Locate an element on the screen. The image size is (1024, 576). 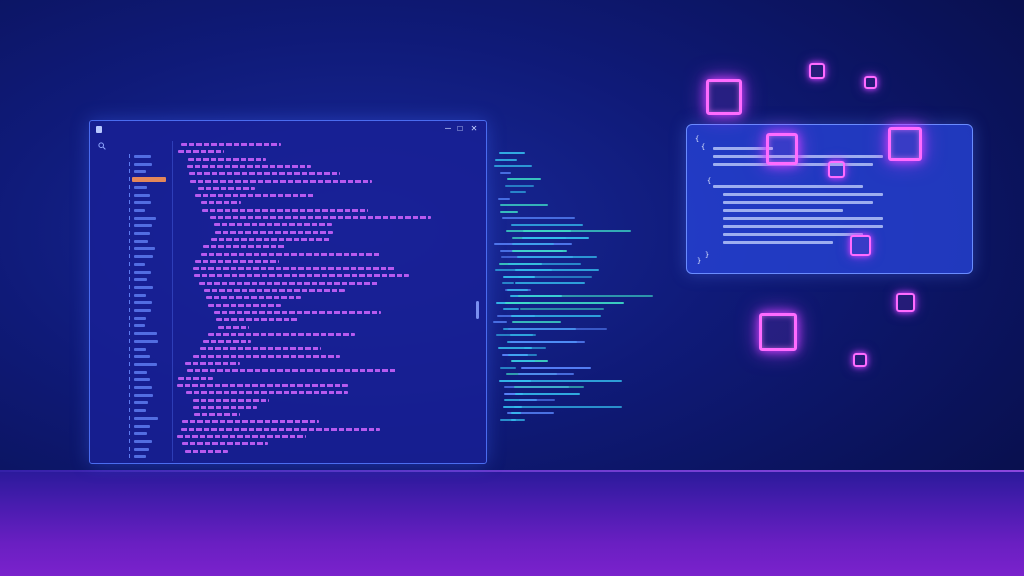
close-button: ✕ is located at coordinates (474, 129).